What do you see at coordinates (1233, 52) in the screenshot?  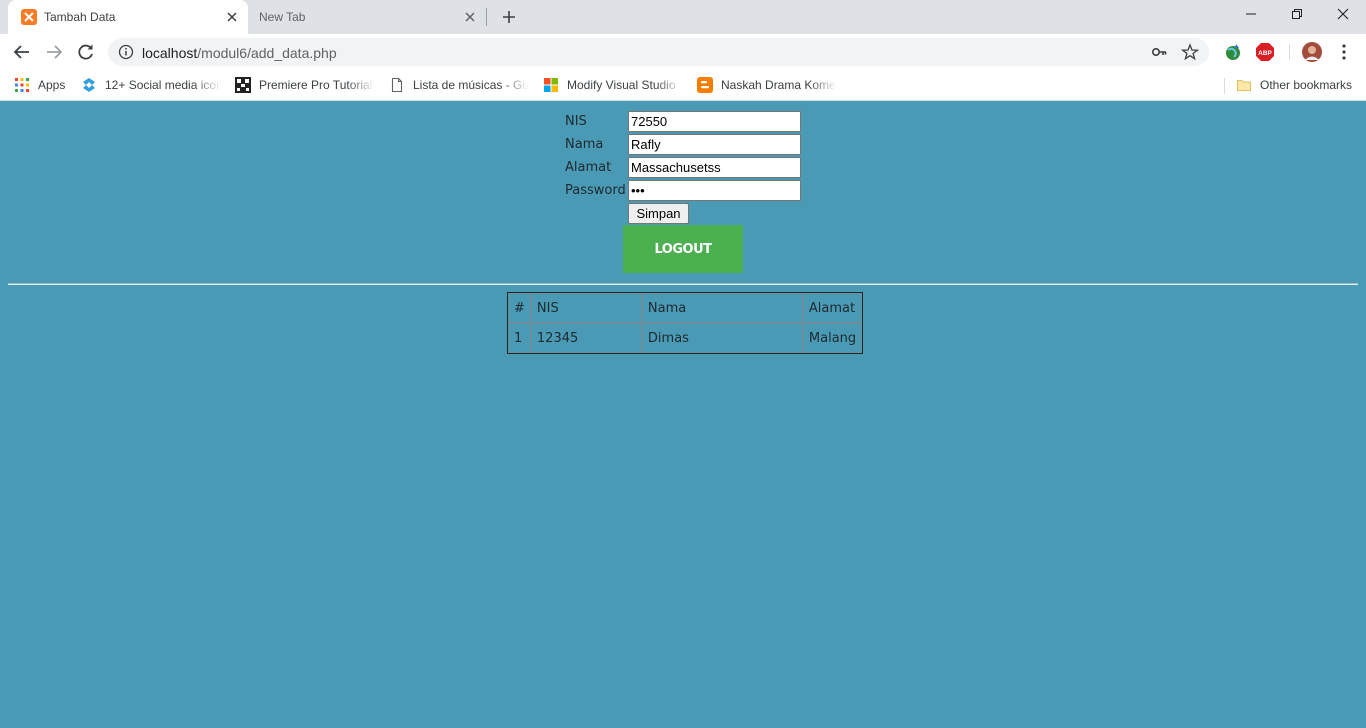 I see `idm-extension-icon` at bounding box center [1233, 52].